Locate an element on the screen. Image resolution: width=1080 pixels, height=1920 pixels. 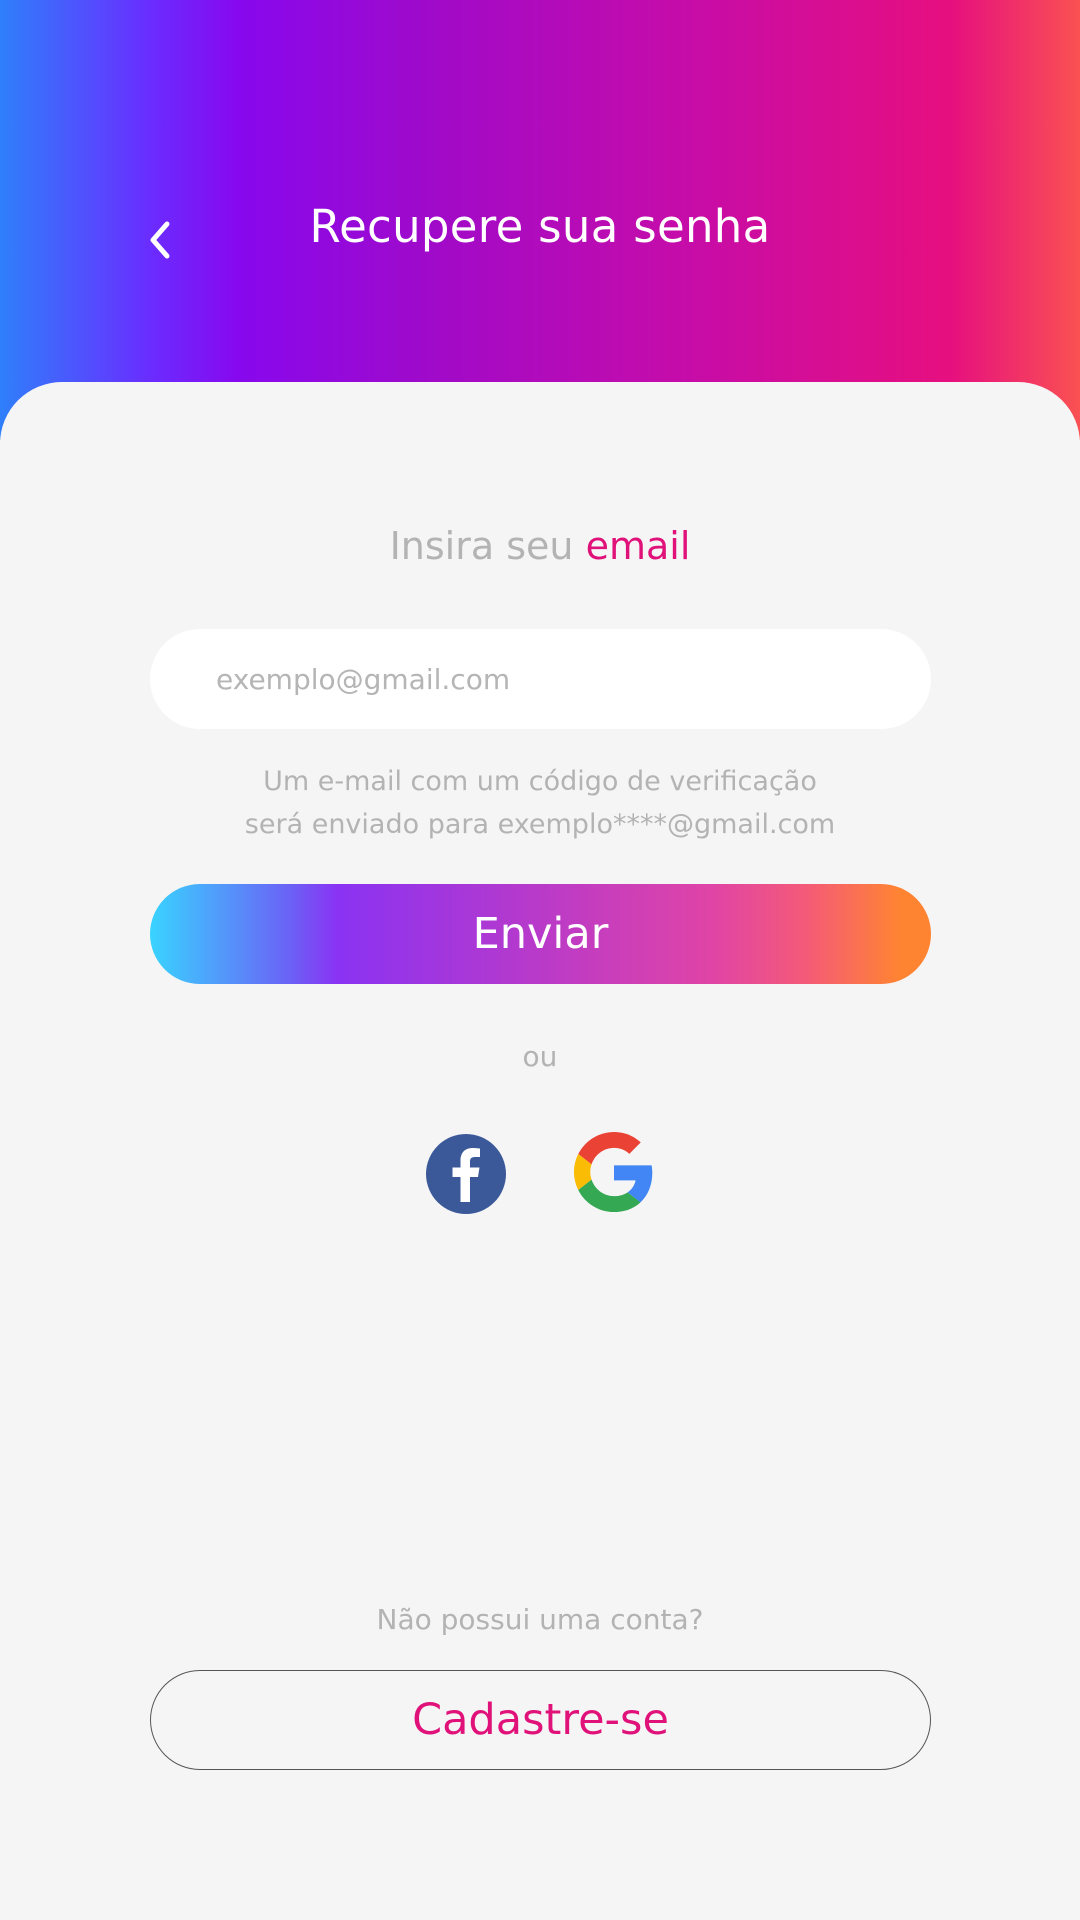
page-title: Recupere sua senha is located at coordinates (540, 226).